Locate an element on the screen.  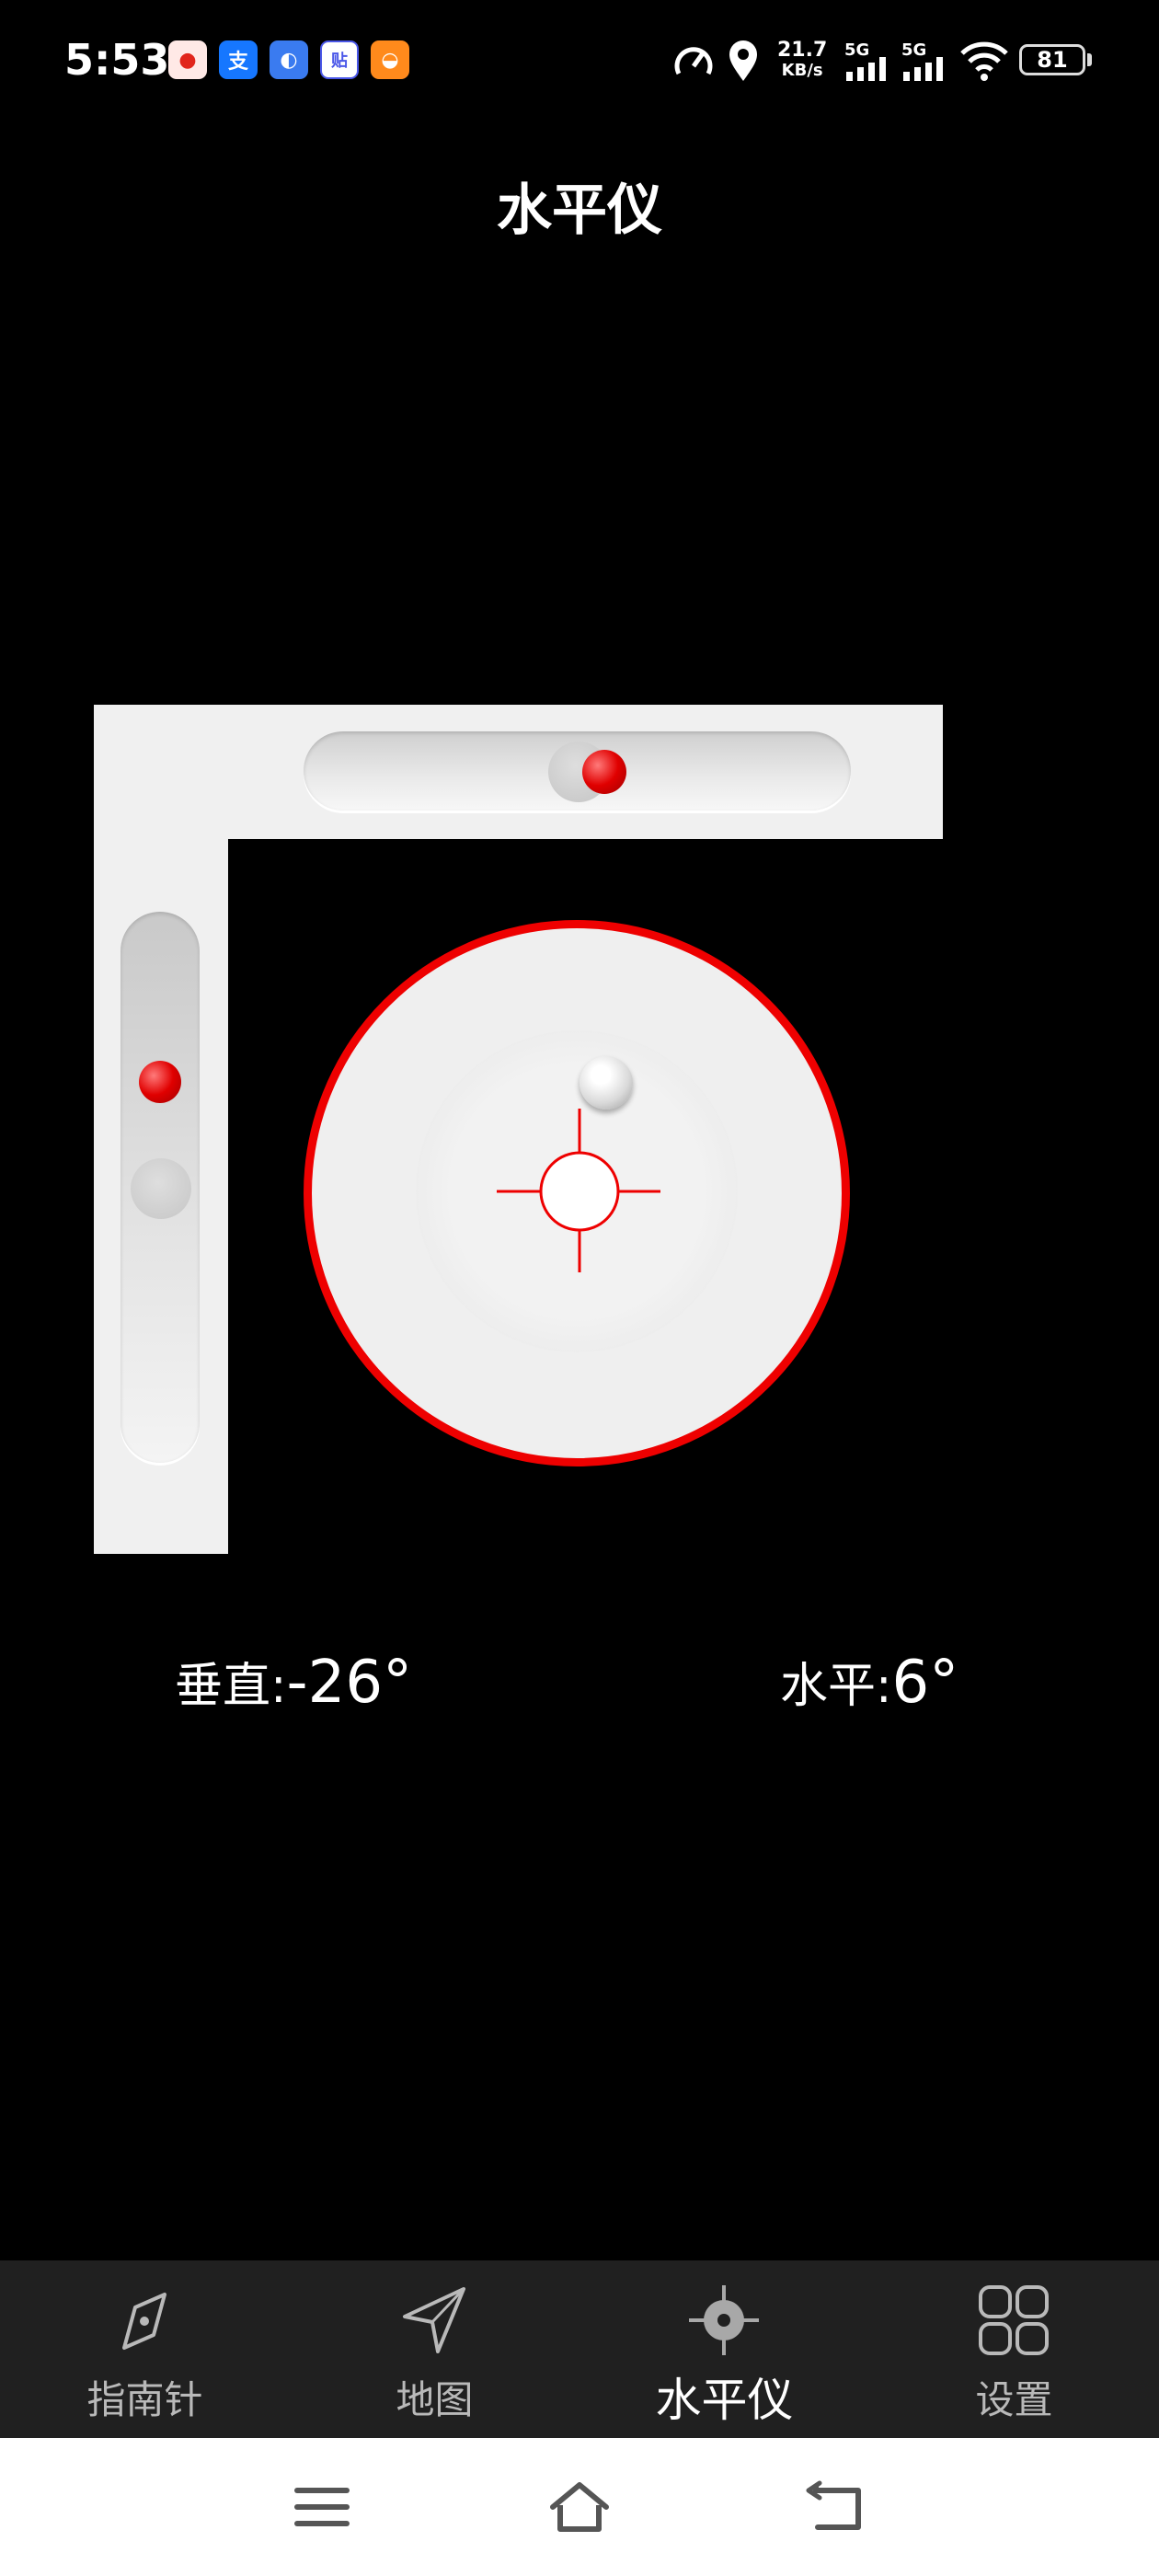
bullseye-bubble is located at coordinates (606, 1083).